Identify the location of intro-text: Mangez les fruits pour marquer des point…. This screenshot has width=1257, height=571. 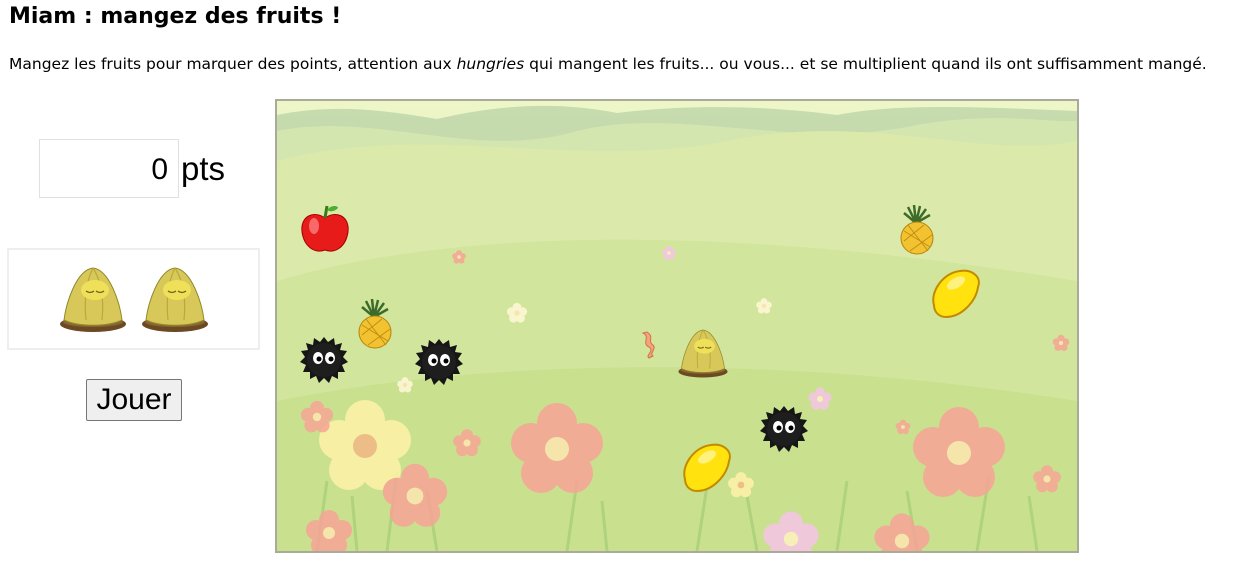
(608, 64).